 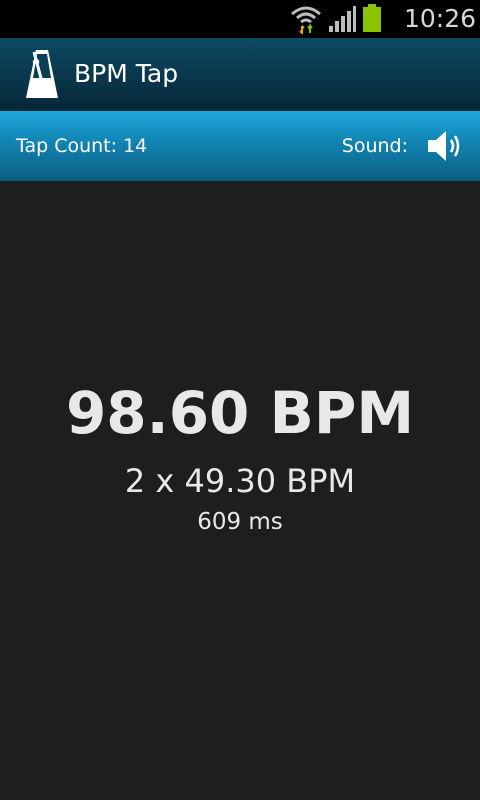 What do you see at coordinates (240, 19) in the screenshot?
I see `status-bar: 10:26` at bounding box center [240, 19].